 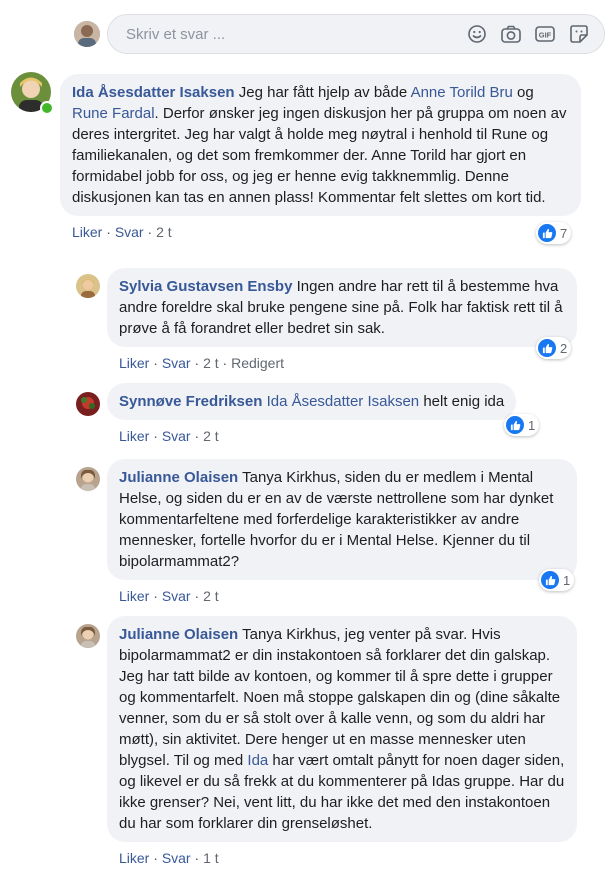 I want to click on comment-text: helt enig ida, so click(x=462, y=401).